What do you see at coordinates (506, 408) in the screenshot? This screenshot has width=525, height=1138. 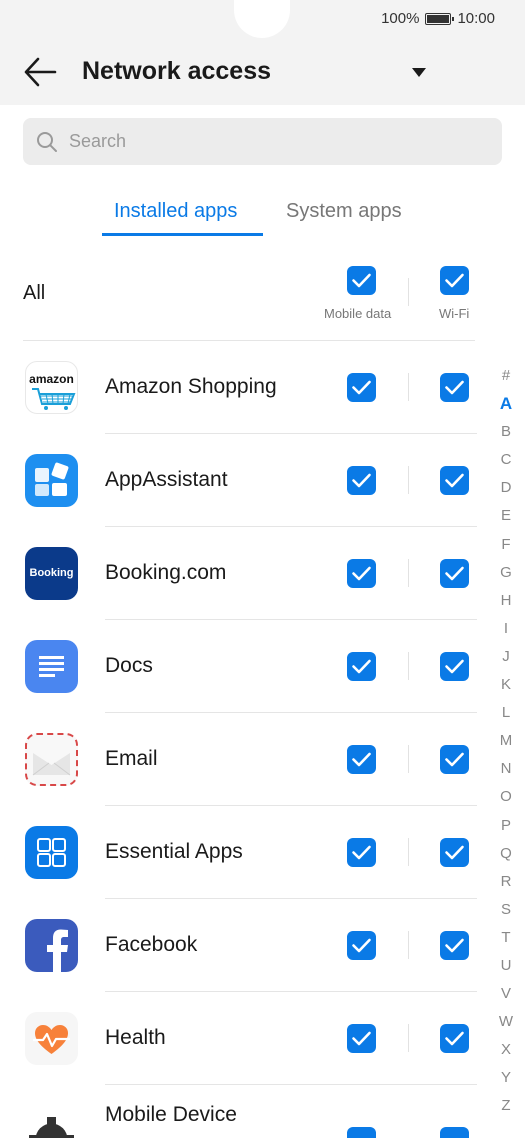 I see `alphabet-index-letter: A` at bounding box center [506, 408].